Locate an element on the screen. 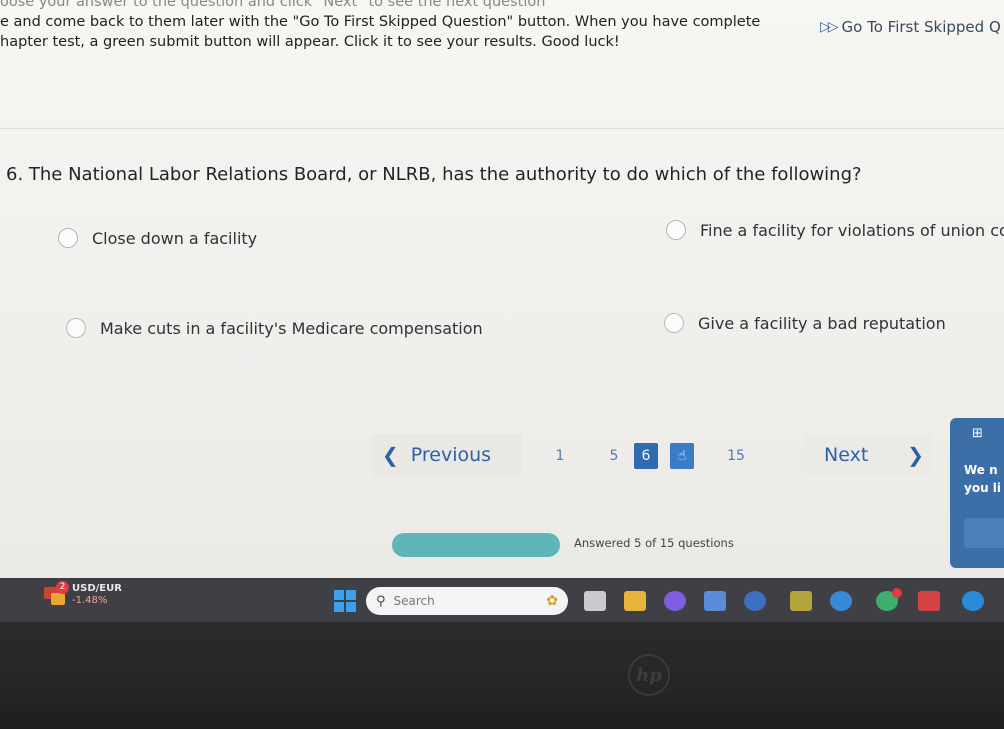  teams-icon is located at coordinates (715, 601).